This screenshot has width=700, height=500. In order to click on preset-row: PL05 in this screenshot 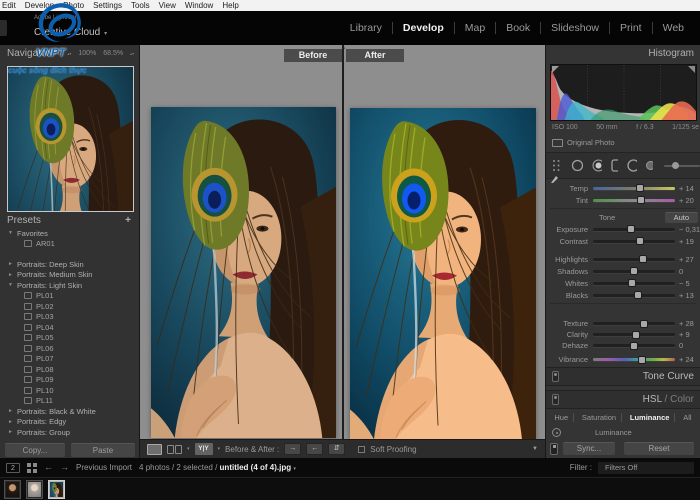, I will do `click(69, 338)`.